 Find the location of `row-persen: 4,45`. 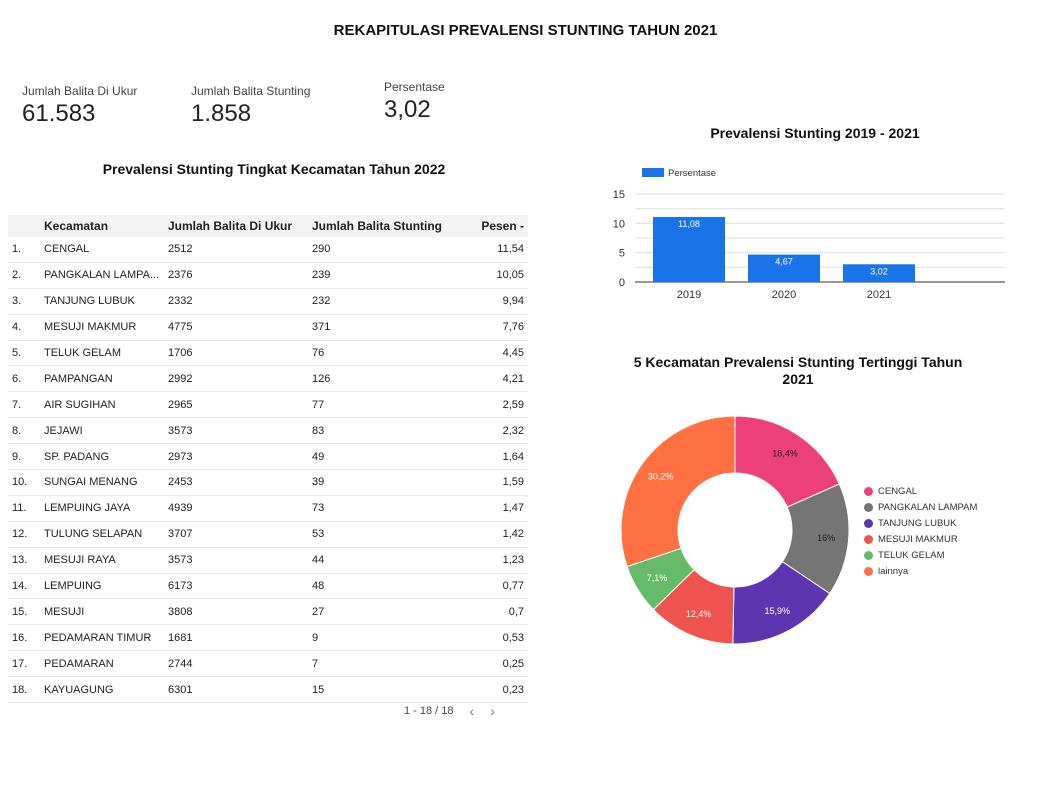

row-persen: 4,45 is located at coordinates (493, 353).